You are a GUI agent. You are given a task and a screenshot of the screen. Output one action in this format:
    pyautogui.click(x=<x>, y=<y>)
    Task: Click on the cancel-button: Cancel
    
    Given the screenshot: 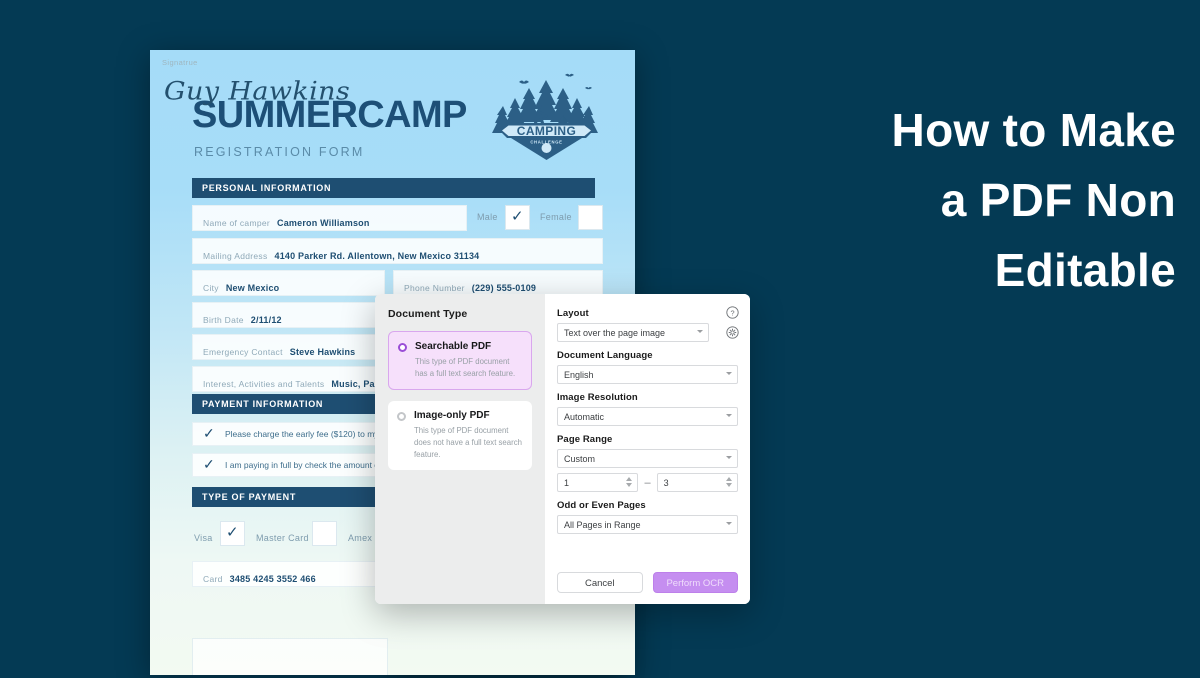 What is the action you would take?
    pyautogui.click(x=600, y=582)
    